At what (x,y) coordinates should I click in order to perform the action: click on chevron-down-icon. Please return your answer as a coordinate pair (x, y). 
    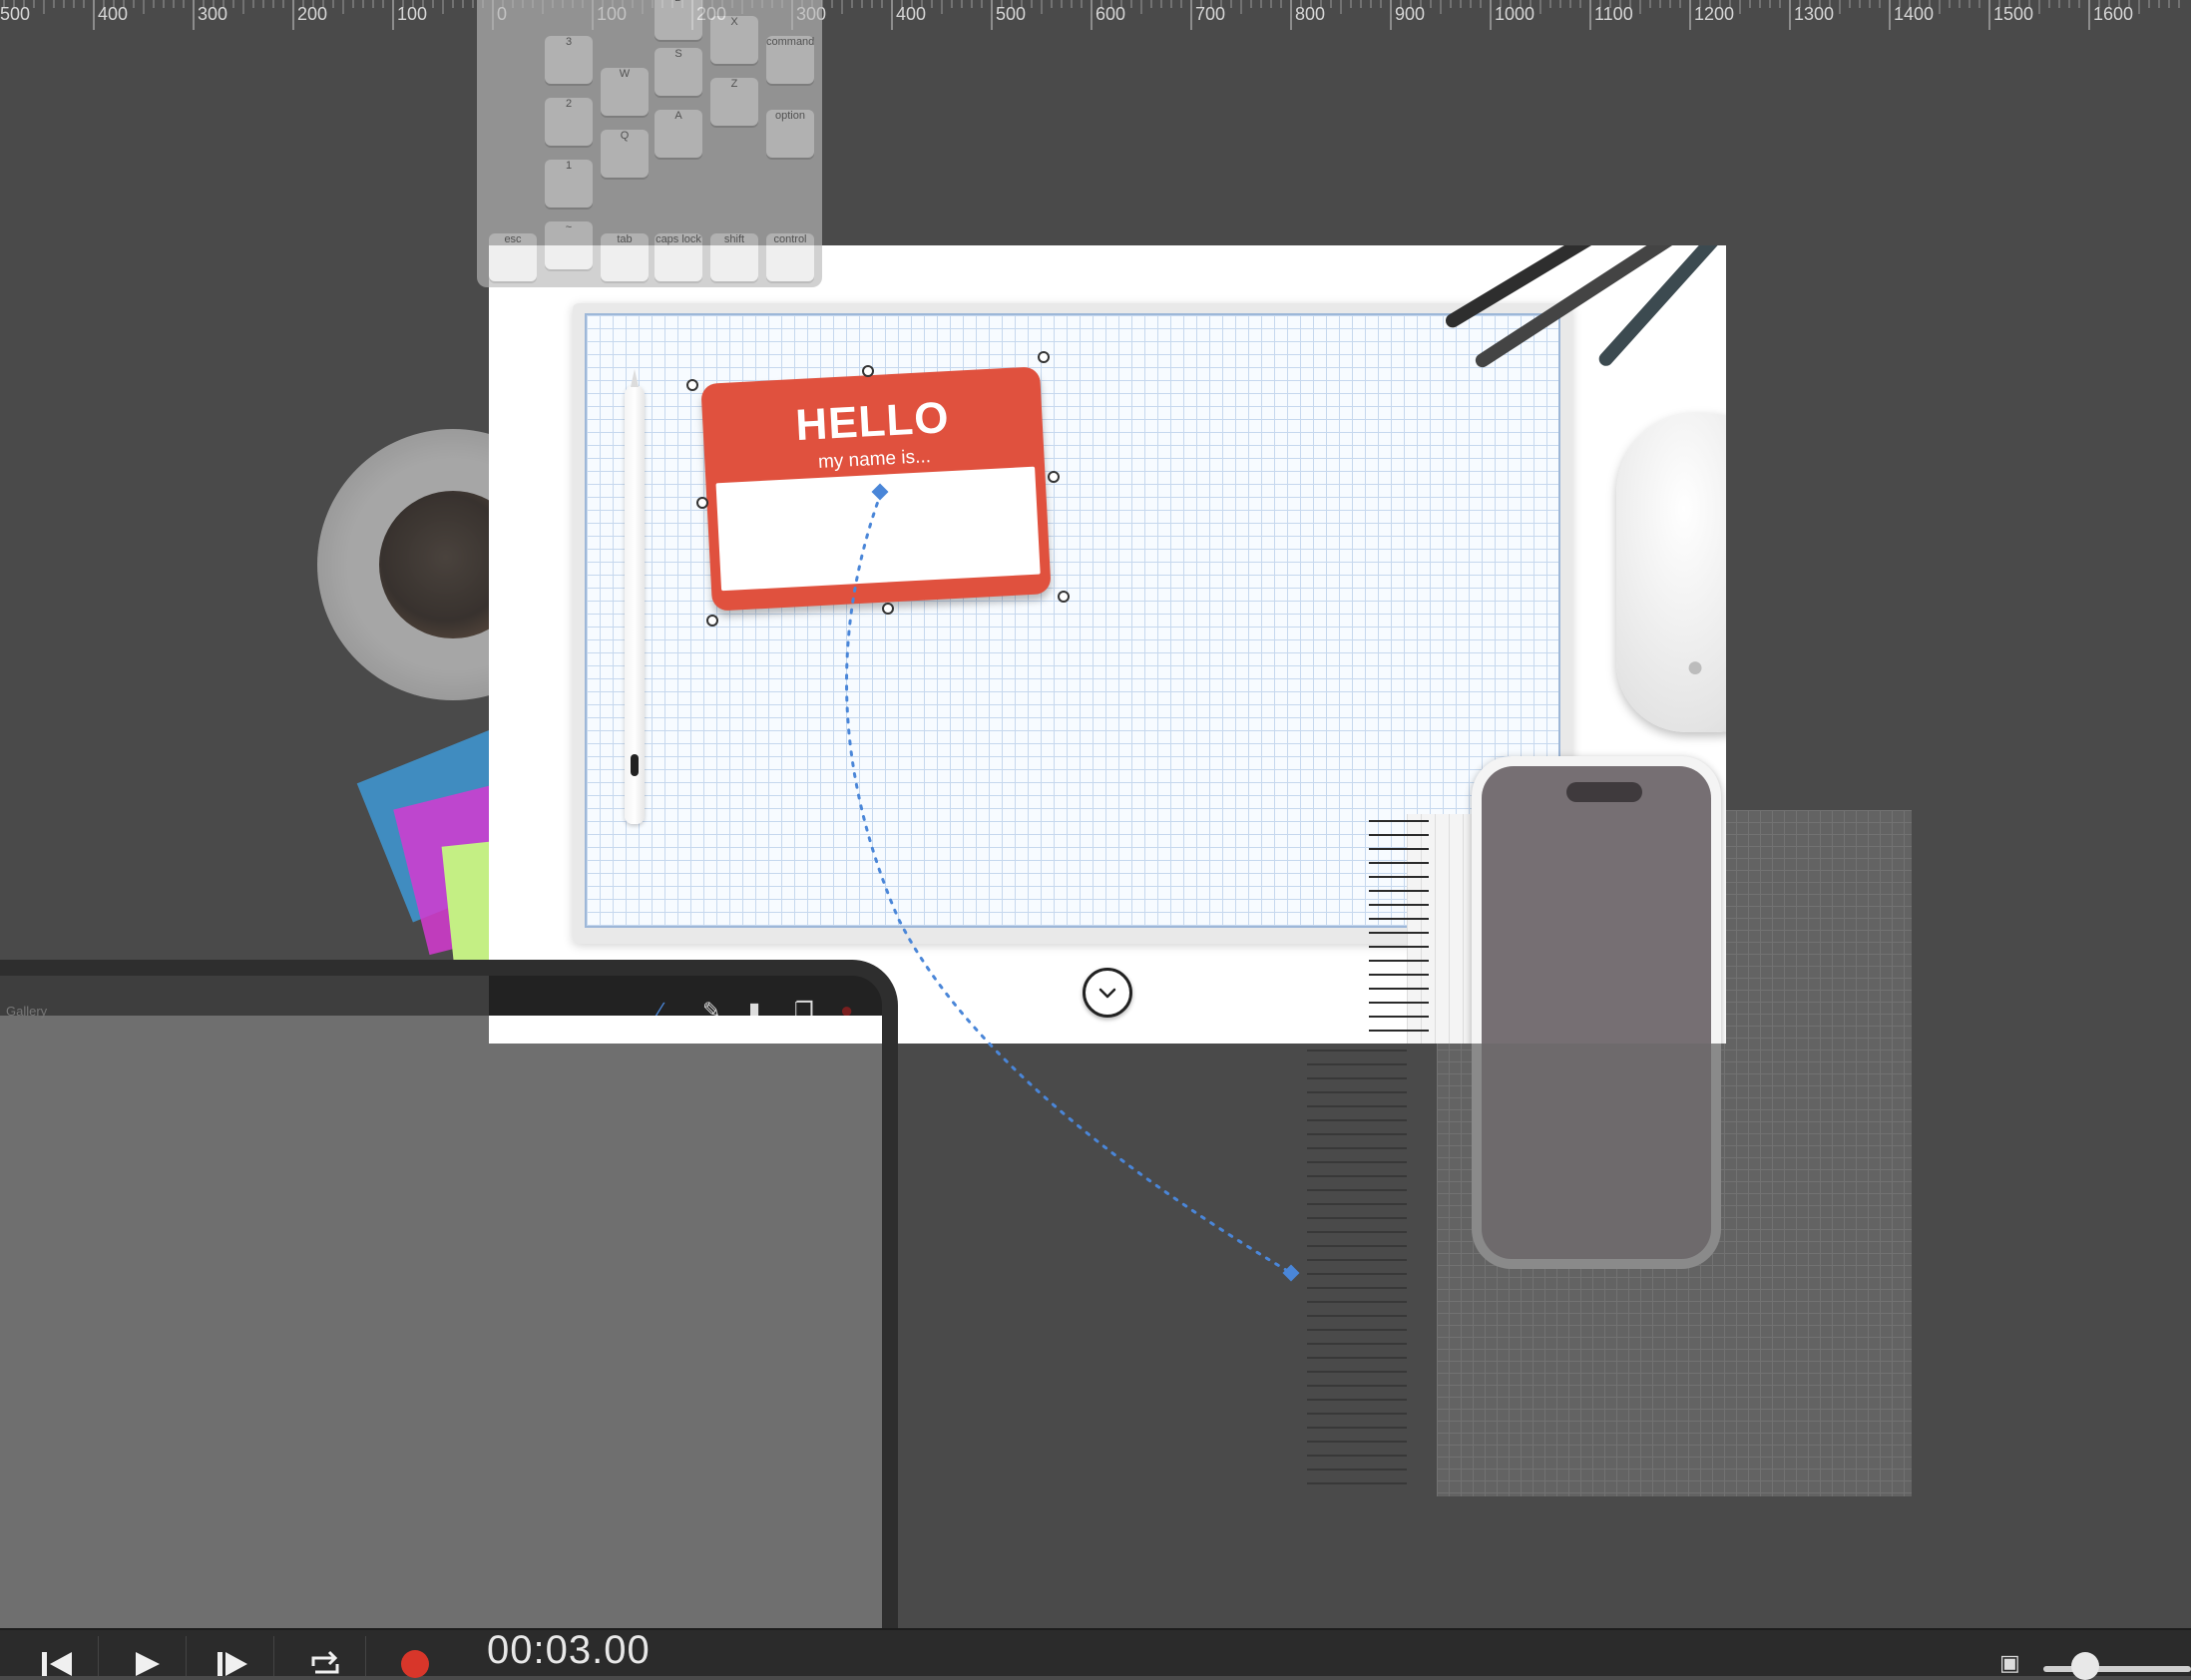
    Looking at the image, I should click on (1107, 993).